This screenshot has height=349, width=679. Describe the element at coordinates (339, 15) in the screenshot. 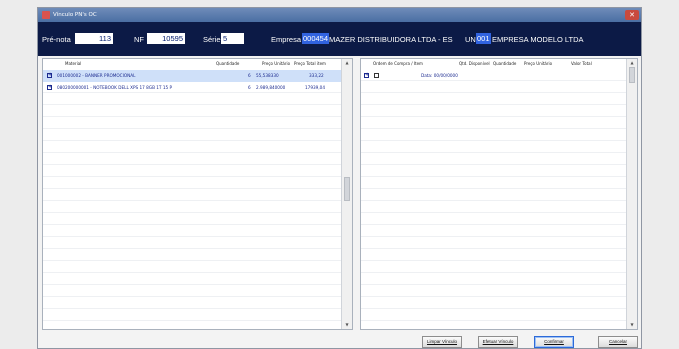

I see `title-bar: Vínculo PN's OC ✕` at that location.